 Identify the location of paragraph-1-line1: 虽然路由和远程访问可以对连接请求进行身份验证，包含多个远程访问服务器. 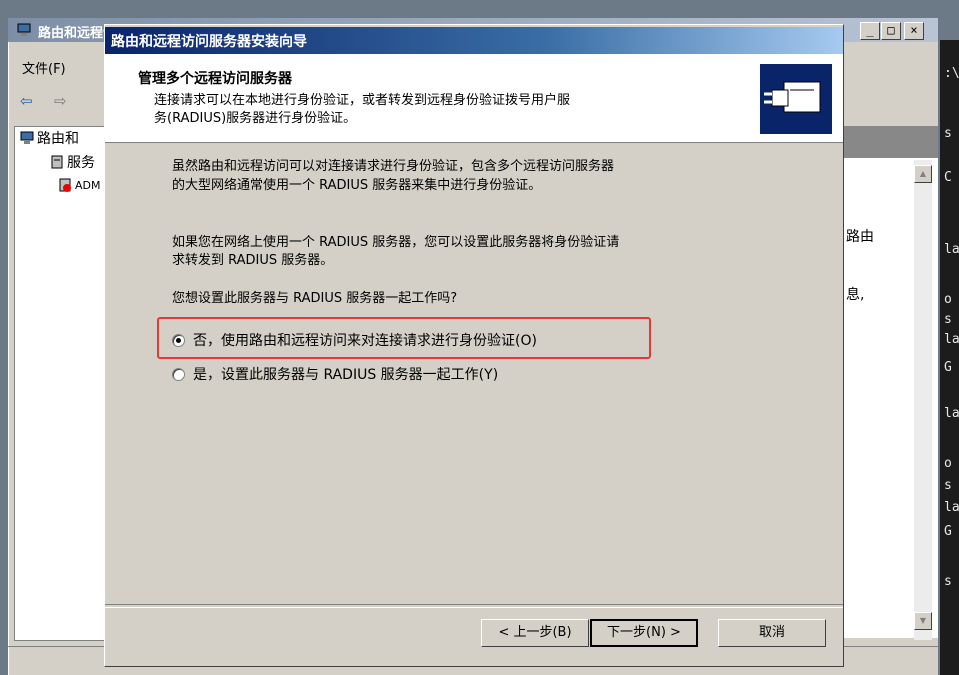
(393, 166).